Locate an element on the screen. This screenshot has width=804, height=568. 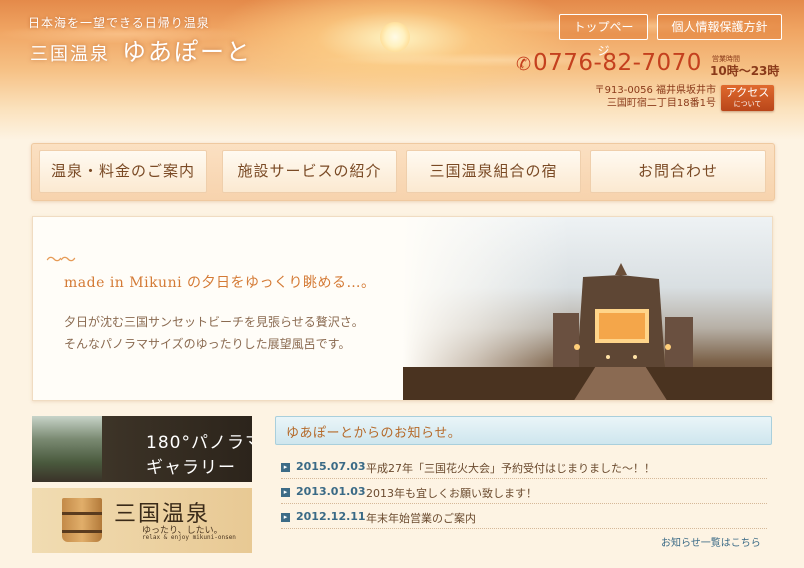
panorama-gallery-banner: 180°パノラマ ギャラリー is located at coordinates (142, 449).